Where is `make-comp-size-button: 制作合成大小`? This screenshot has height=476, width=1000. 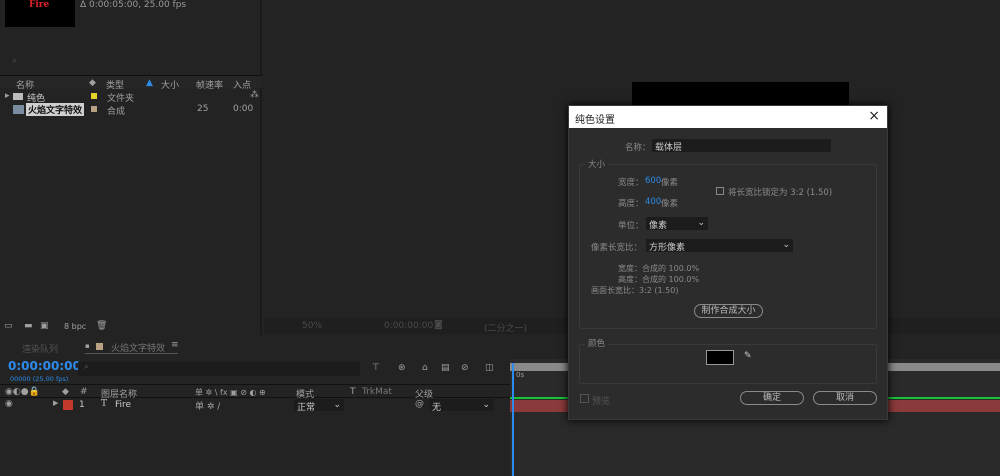 make-comp-size-button: 制作合成大小 is located at coordinates (728, 311).